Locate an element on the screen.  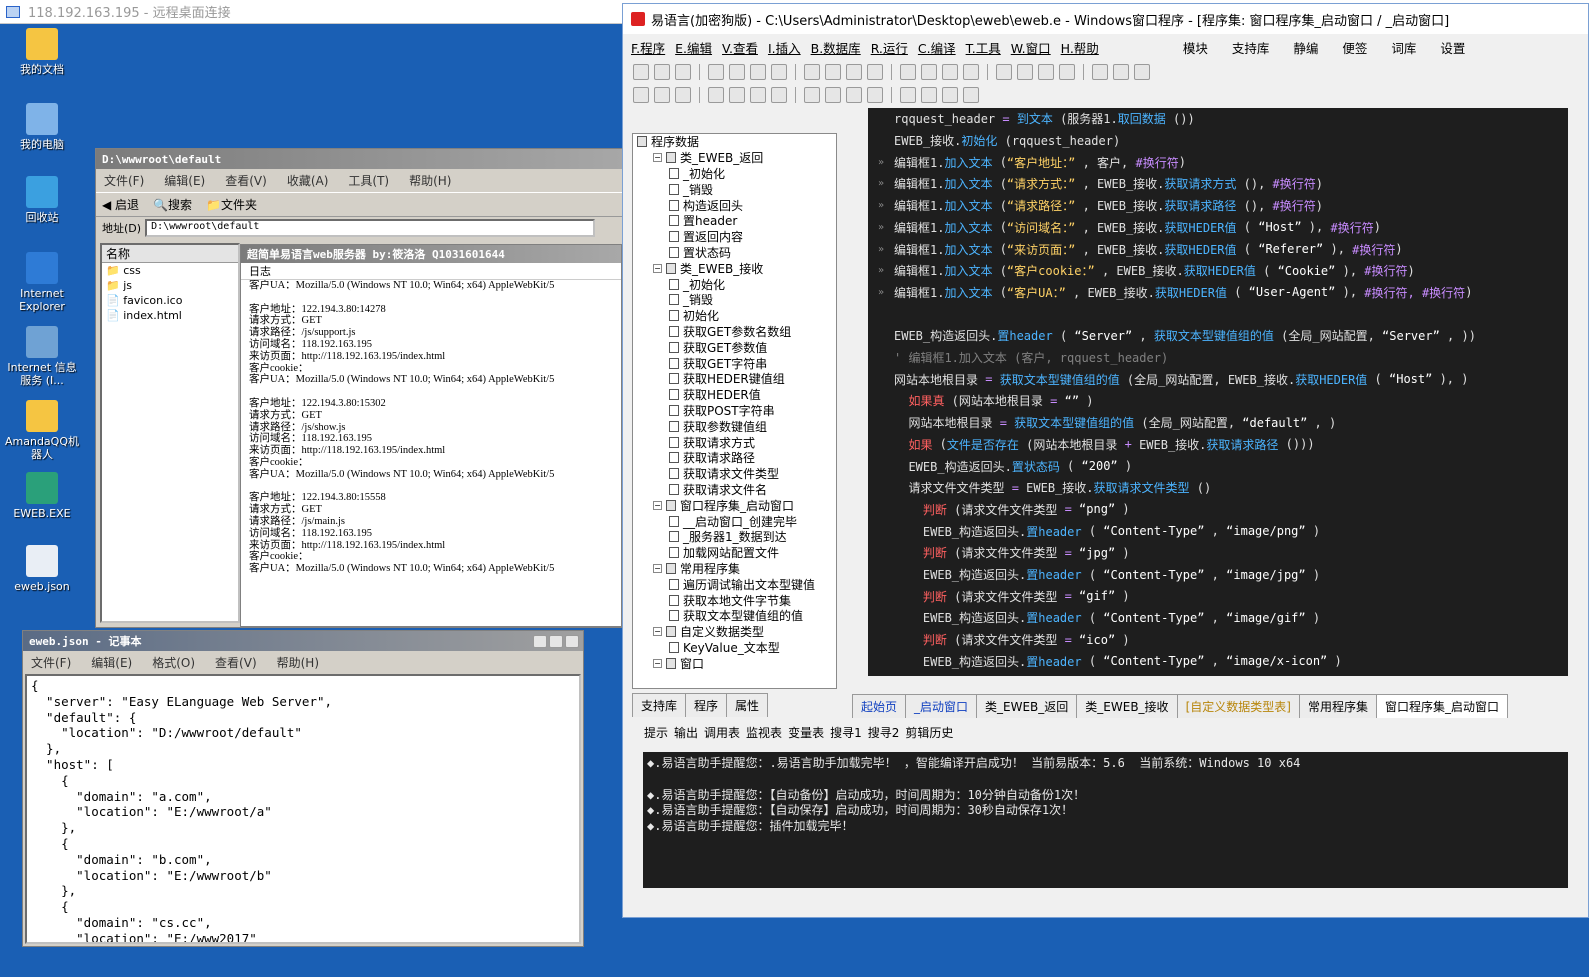
tree-item: 获取请求文件类型 is located at coordinates (734, 474).